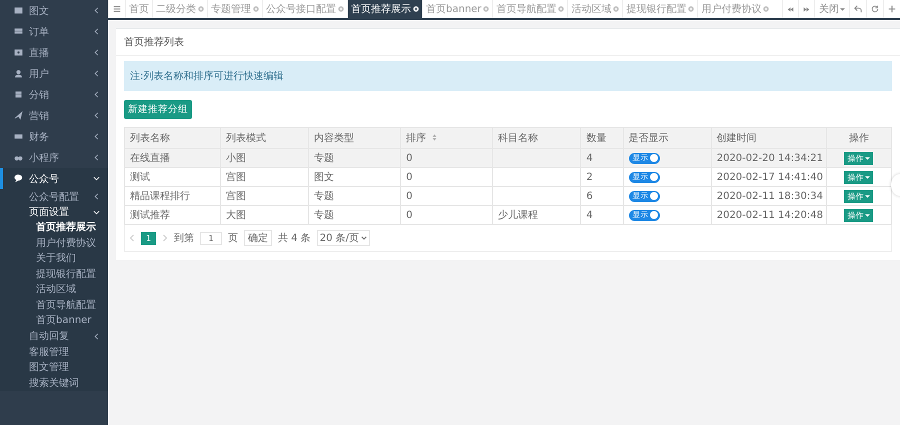 The width and height of the screenshot is (900, 425). What do you see at coordinates (264, 138) in the screenshot?
I see `column-header: 列表模式` at bounding box center [264, 138].